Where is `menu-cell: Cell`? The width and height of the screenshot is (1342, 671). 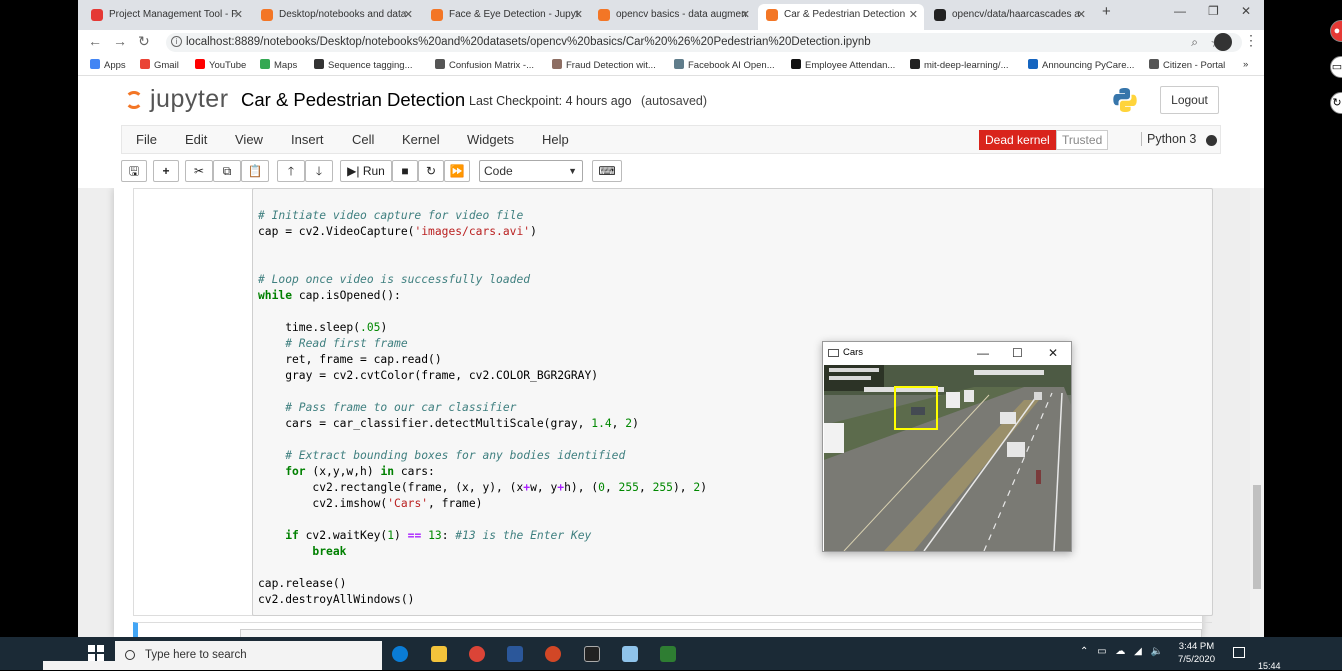
menu-cell: Cell is located at coordinates (363, 139).